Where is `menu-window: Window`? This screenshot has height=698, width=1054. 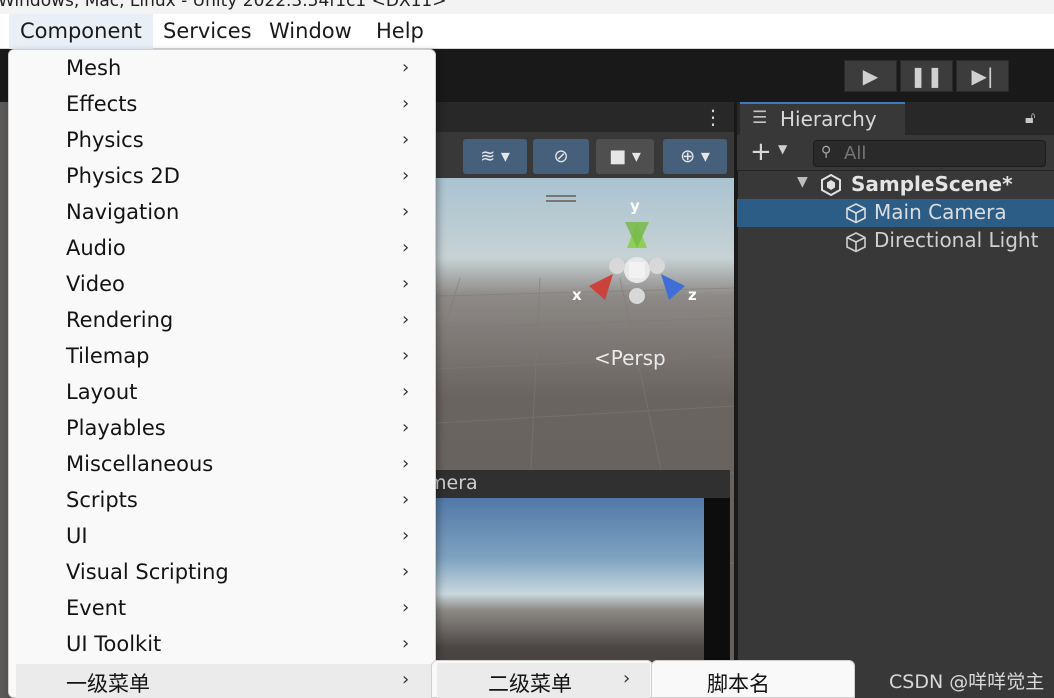 menu-window: Window is located at coordinates (310, 31).